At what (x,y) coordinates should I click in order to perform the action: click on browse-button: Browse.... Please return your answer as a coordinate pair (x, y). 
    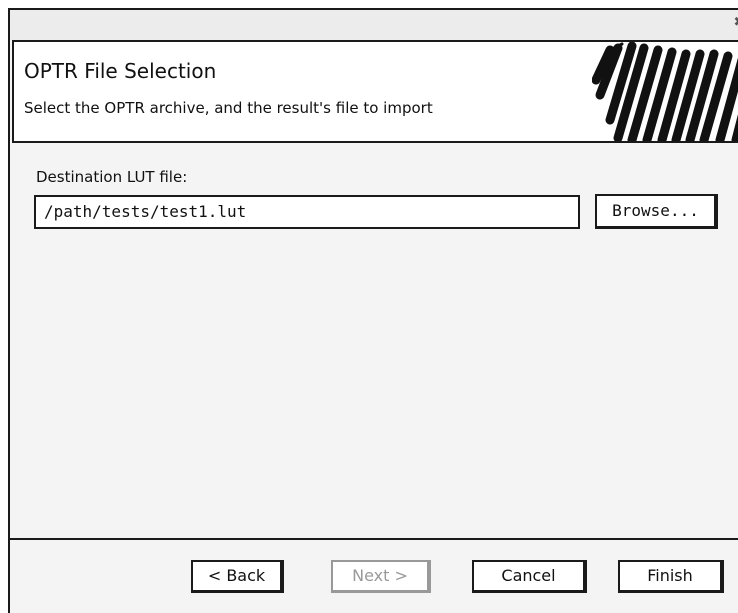
    Looking at the image, I should click on (656, 211).